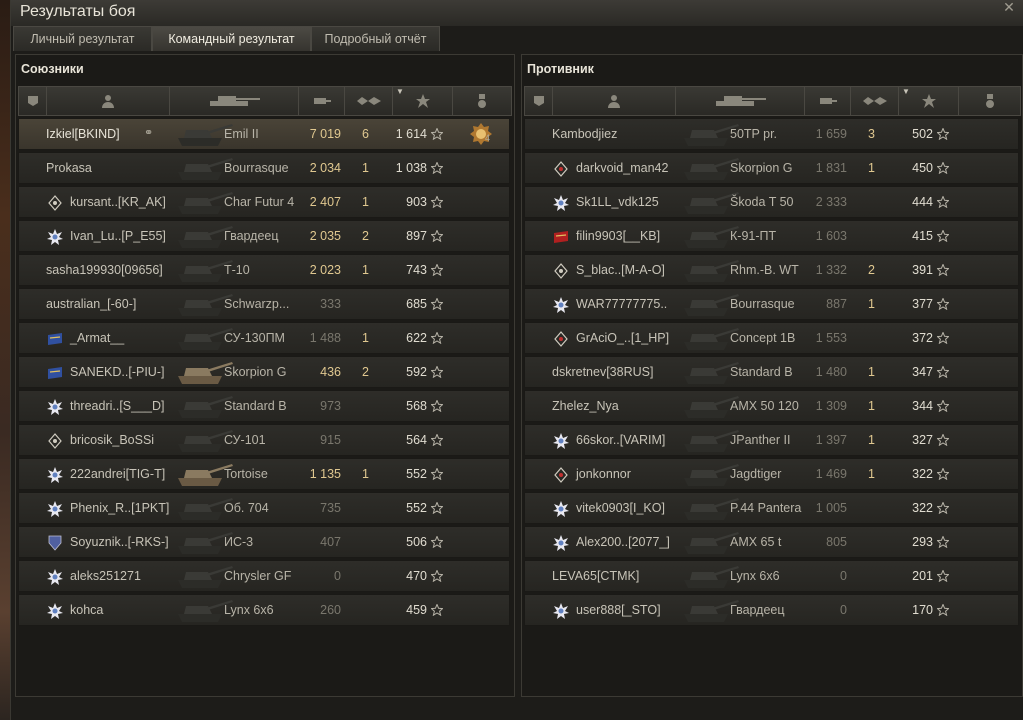 Image resolution: width=1023 pixels, height=720 pixels. Describe the element at coordinates (488, 138) in the screenshot. I see `medal-count: 4` at that location.